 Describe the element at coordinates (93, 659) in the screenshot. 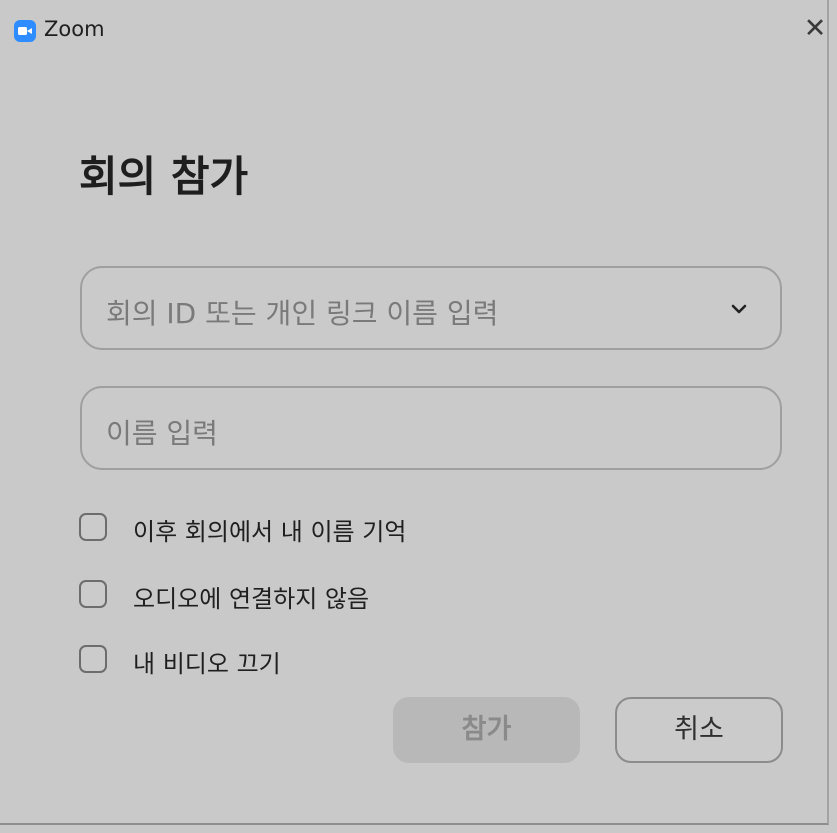

I see `video-off-checkbox` at that location.